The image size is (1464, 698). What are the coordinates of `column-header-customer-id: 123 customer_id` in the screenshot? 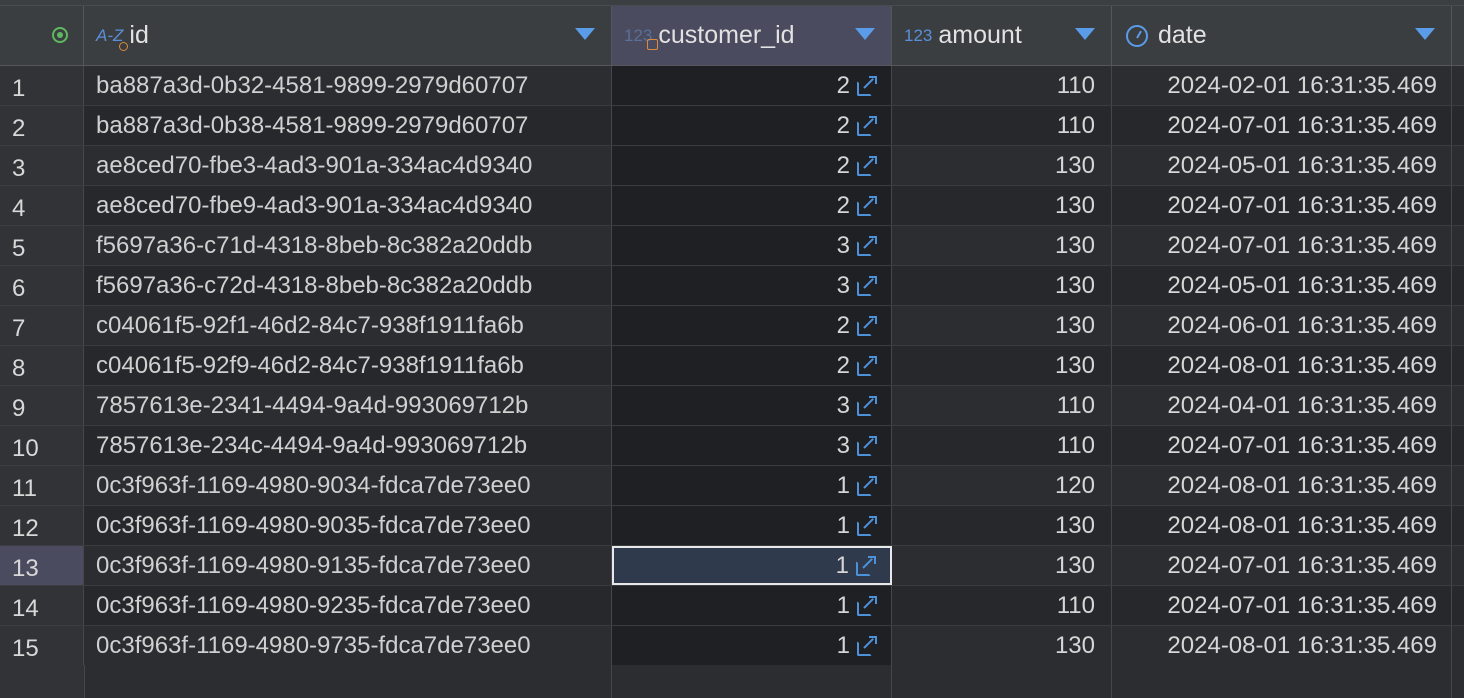 It's located at (752, 35).